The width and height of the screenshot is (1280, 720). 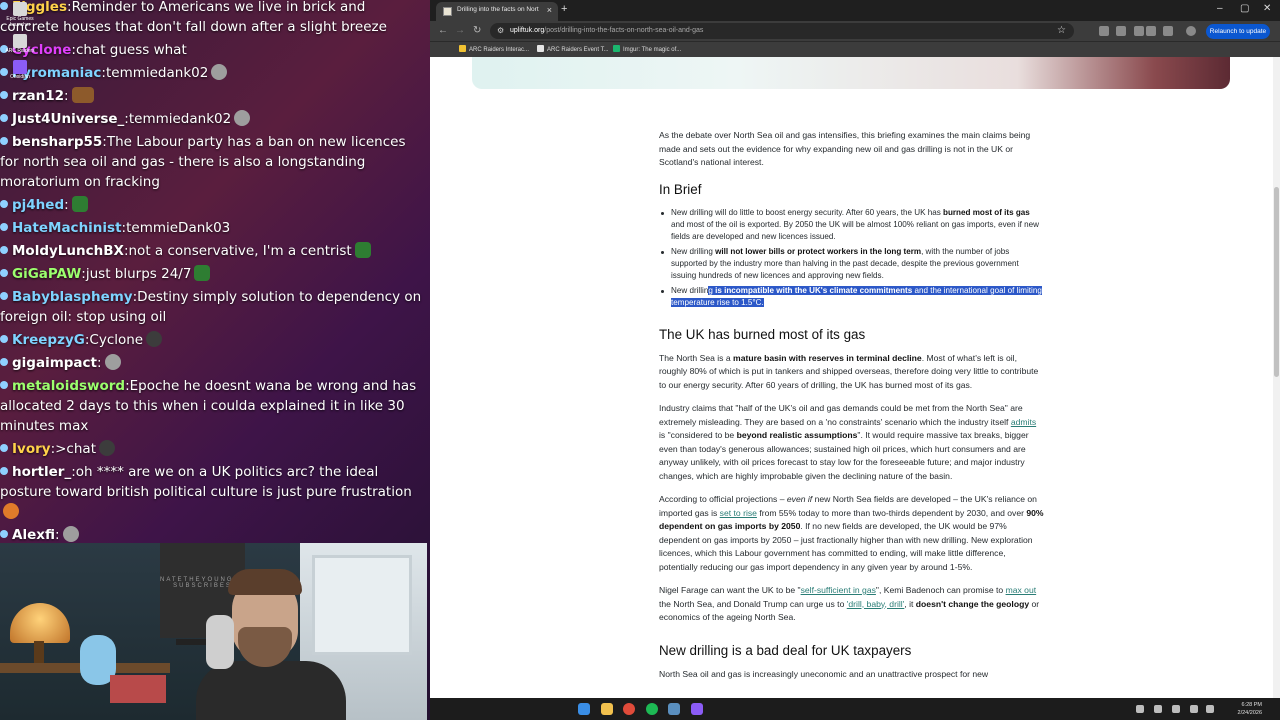 What do you see at coordinates (851, 73) in the screenshot?
I see `hero-image` at bounding box center [851, 73].